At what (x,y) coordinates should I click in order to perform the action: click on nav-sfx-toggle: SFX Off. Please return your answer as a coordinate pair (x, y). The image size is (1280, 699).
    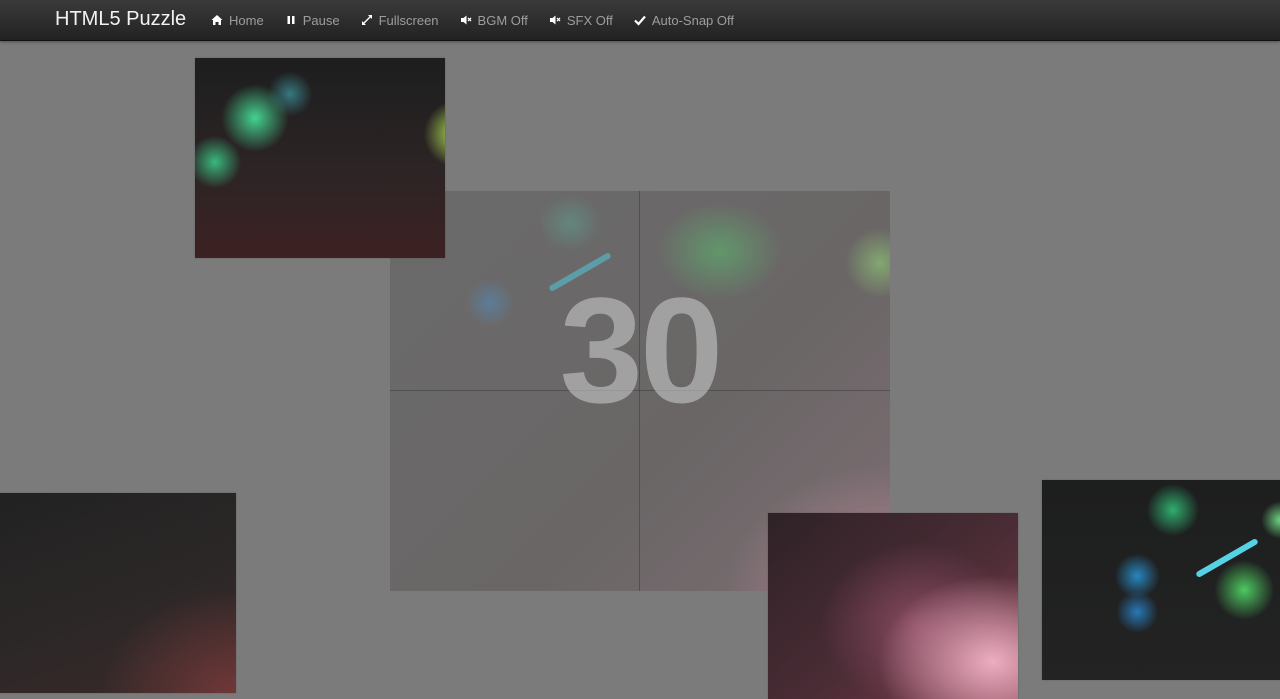
    Looking at the image, I should click on (580, 20).